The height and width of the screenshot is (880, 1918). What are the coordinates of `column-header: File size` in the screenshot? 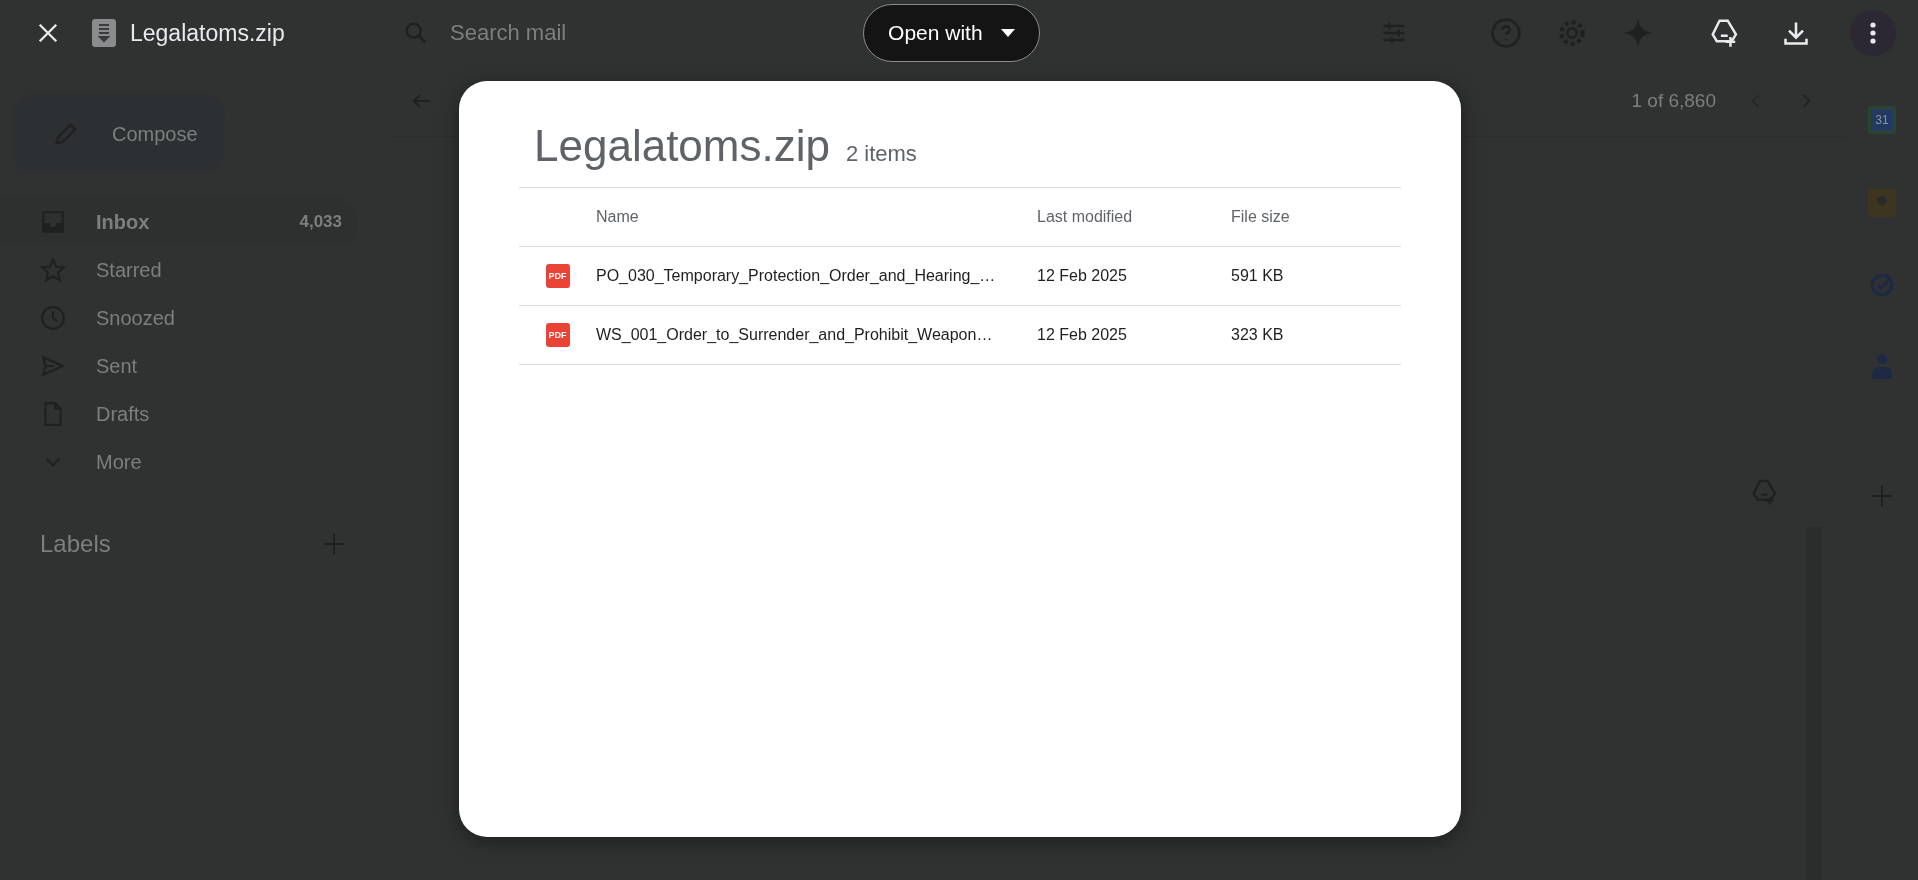 It's located at (1261, 217).